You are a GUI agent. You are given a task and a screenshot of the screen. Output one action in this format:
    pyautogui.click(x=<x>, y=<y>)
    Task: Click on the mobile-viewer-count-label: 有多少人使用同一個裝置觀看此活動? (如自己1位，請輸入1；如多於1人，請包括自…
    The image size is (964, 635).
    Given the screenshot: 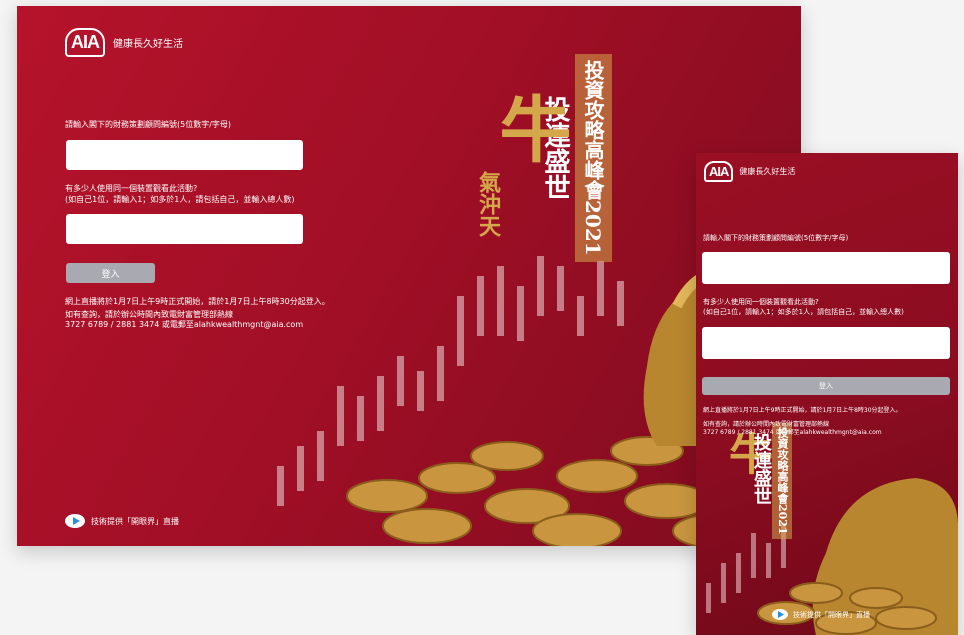 What is the action you would take?
    pyautogui.click(x=803, y=307)
    